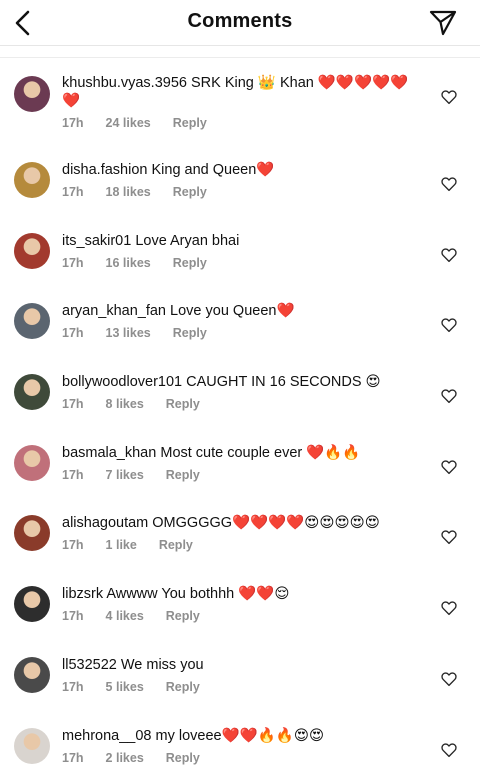  Describe the element at coordinates (242, 665) in the screenshot. I see `comment-body: ll532522 We miss you` at that location.